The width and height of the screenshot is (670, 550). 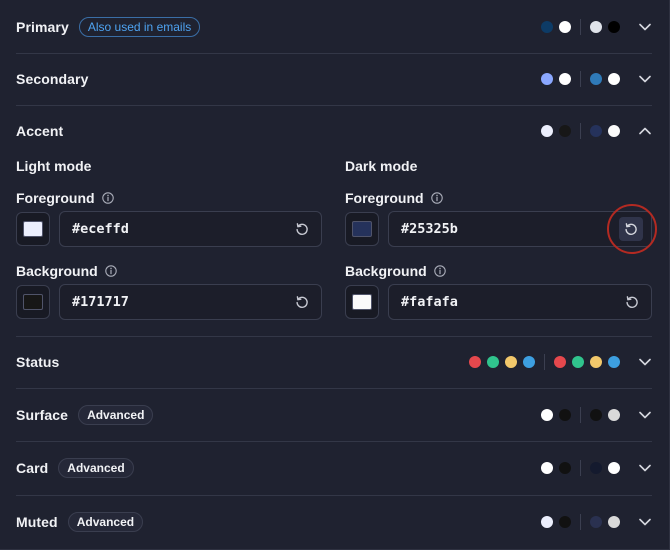 I want to click on light-background-color-picker, so click(x=33, y=302).